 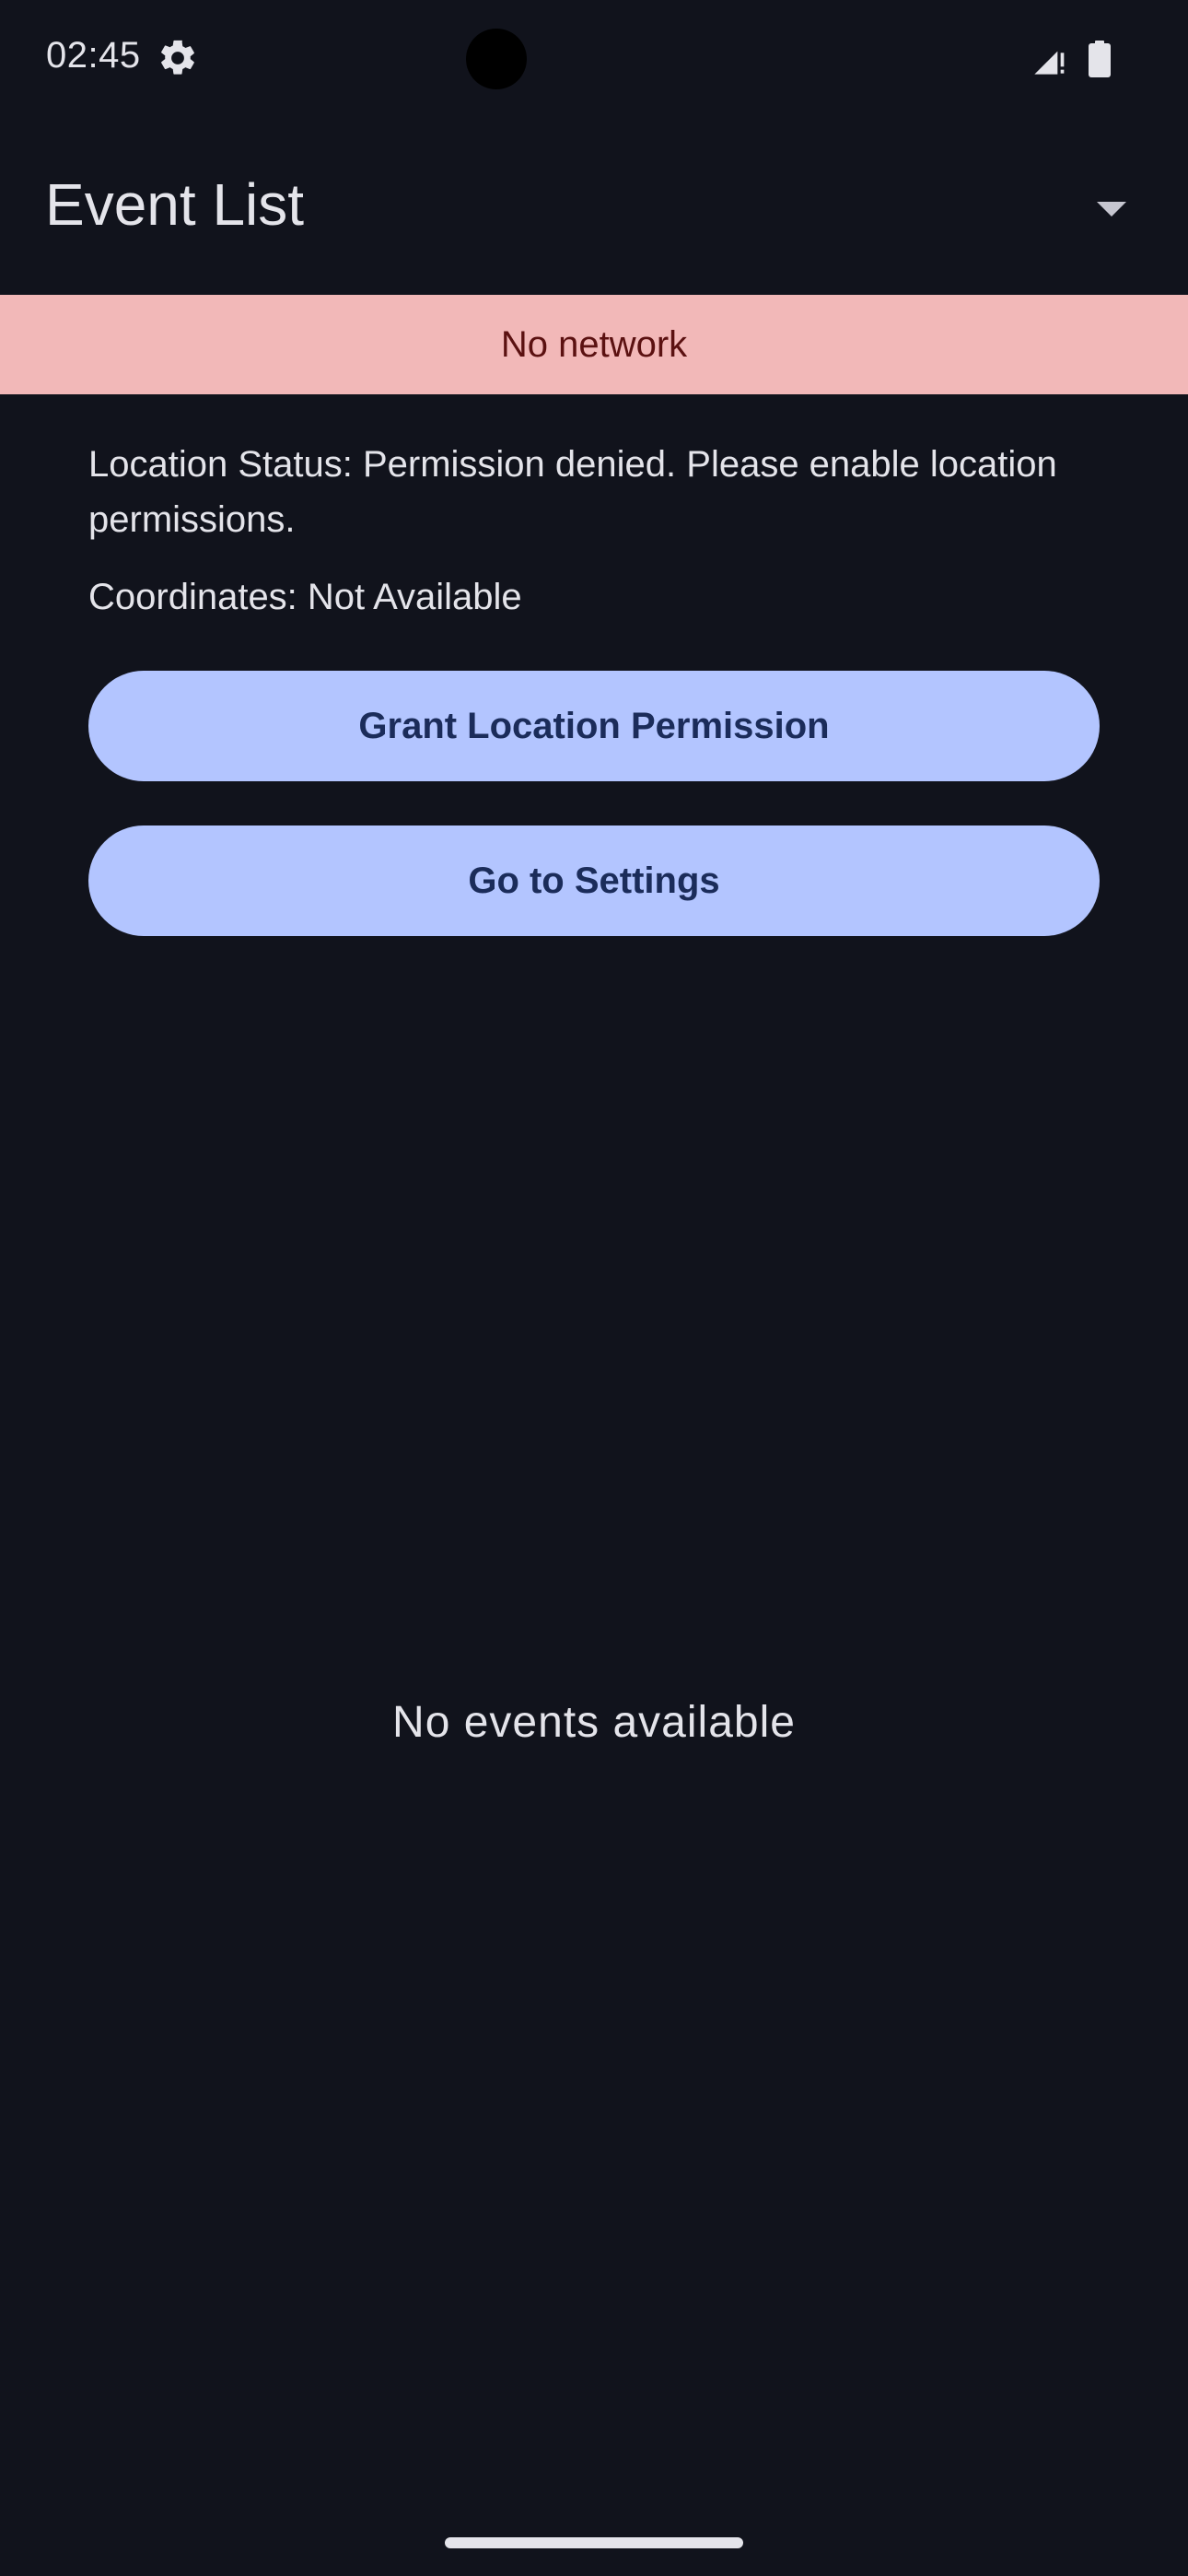 I want to click on go-to-settings-button: Go to Settings, so click(x=594, y=880).